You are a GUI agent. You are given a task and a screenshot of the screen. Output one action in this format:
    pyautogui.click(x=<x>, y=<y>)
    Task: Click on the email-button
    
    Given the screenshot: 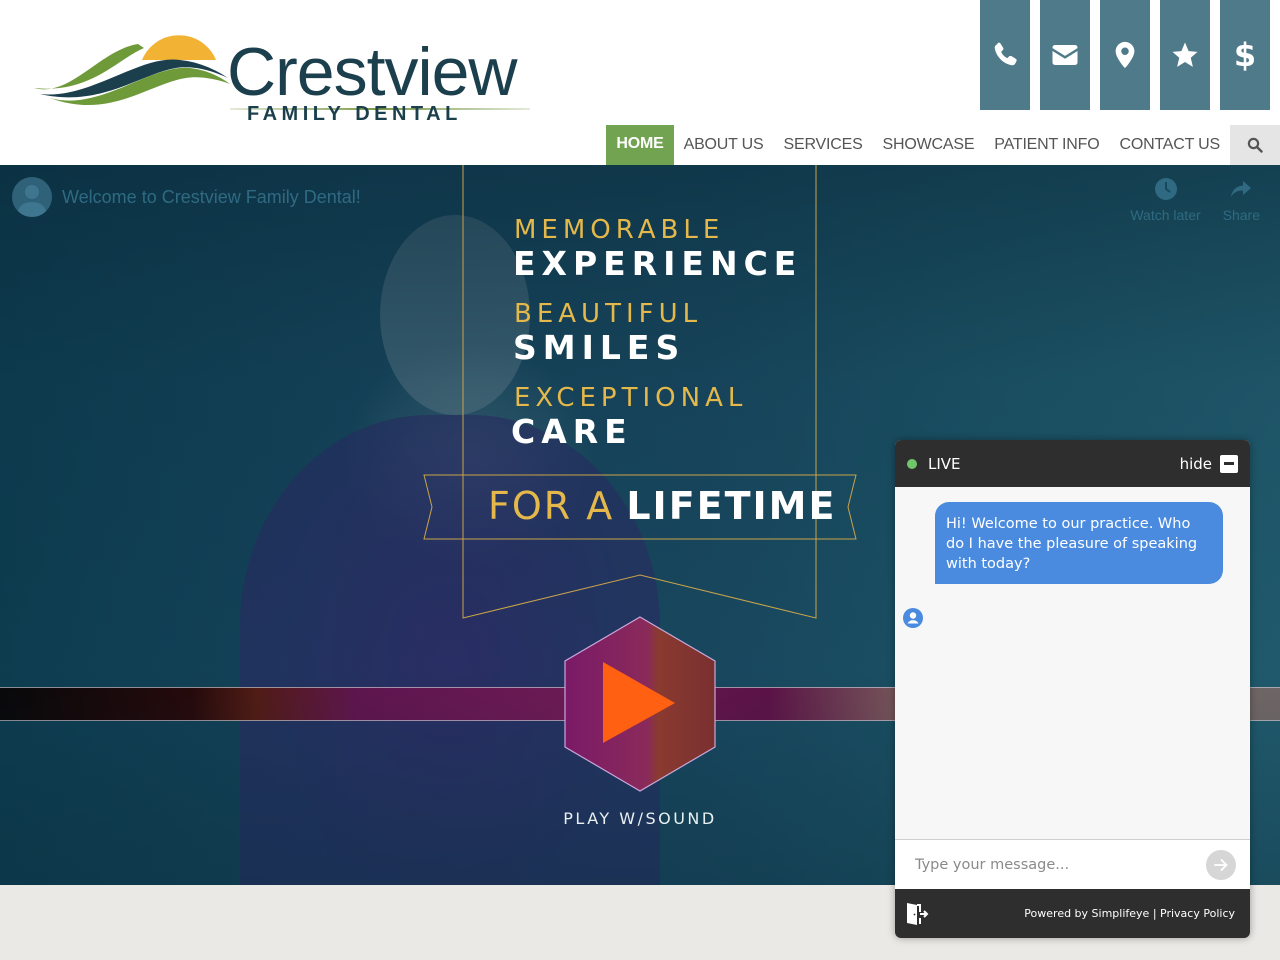 What is the action you would take?
    pyautogui.click(x=1065, y=55)
    